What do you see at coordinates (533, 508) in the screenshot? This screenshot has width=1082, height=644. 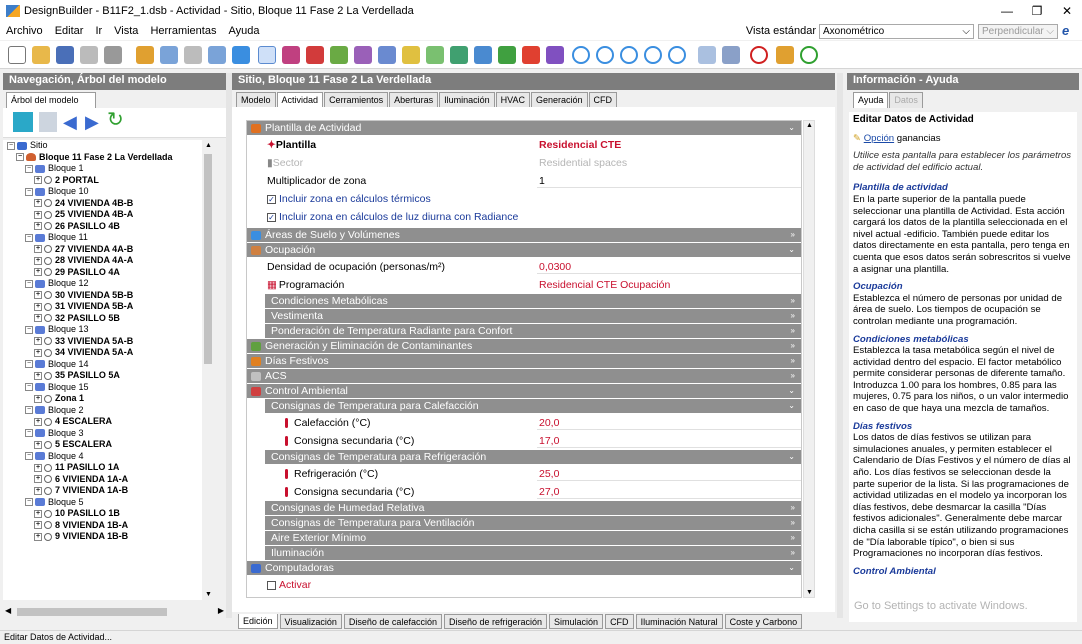 I see `section-humidity: Consignas de Humedad Relativa »` at bounding box center [533, 508].